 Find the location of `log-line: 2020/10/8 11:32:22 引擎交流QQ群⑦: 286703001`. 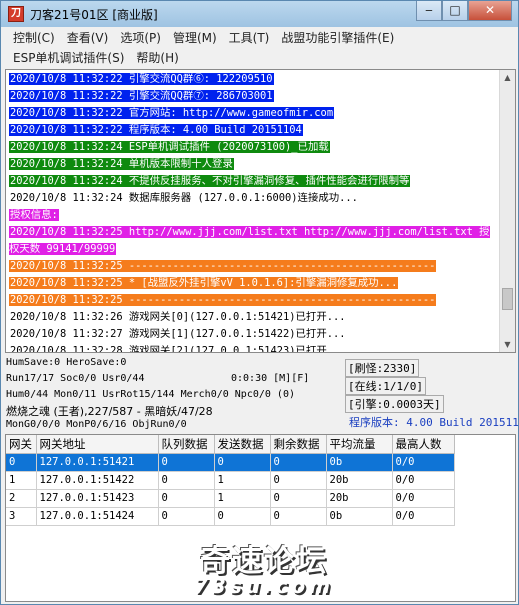

log-line: 2020/10/8 11:32:22 引擎交流QQ群⑦: 286703001 is located at coordinates (254, 96).